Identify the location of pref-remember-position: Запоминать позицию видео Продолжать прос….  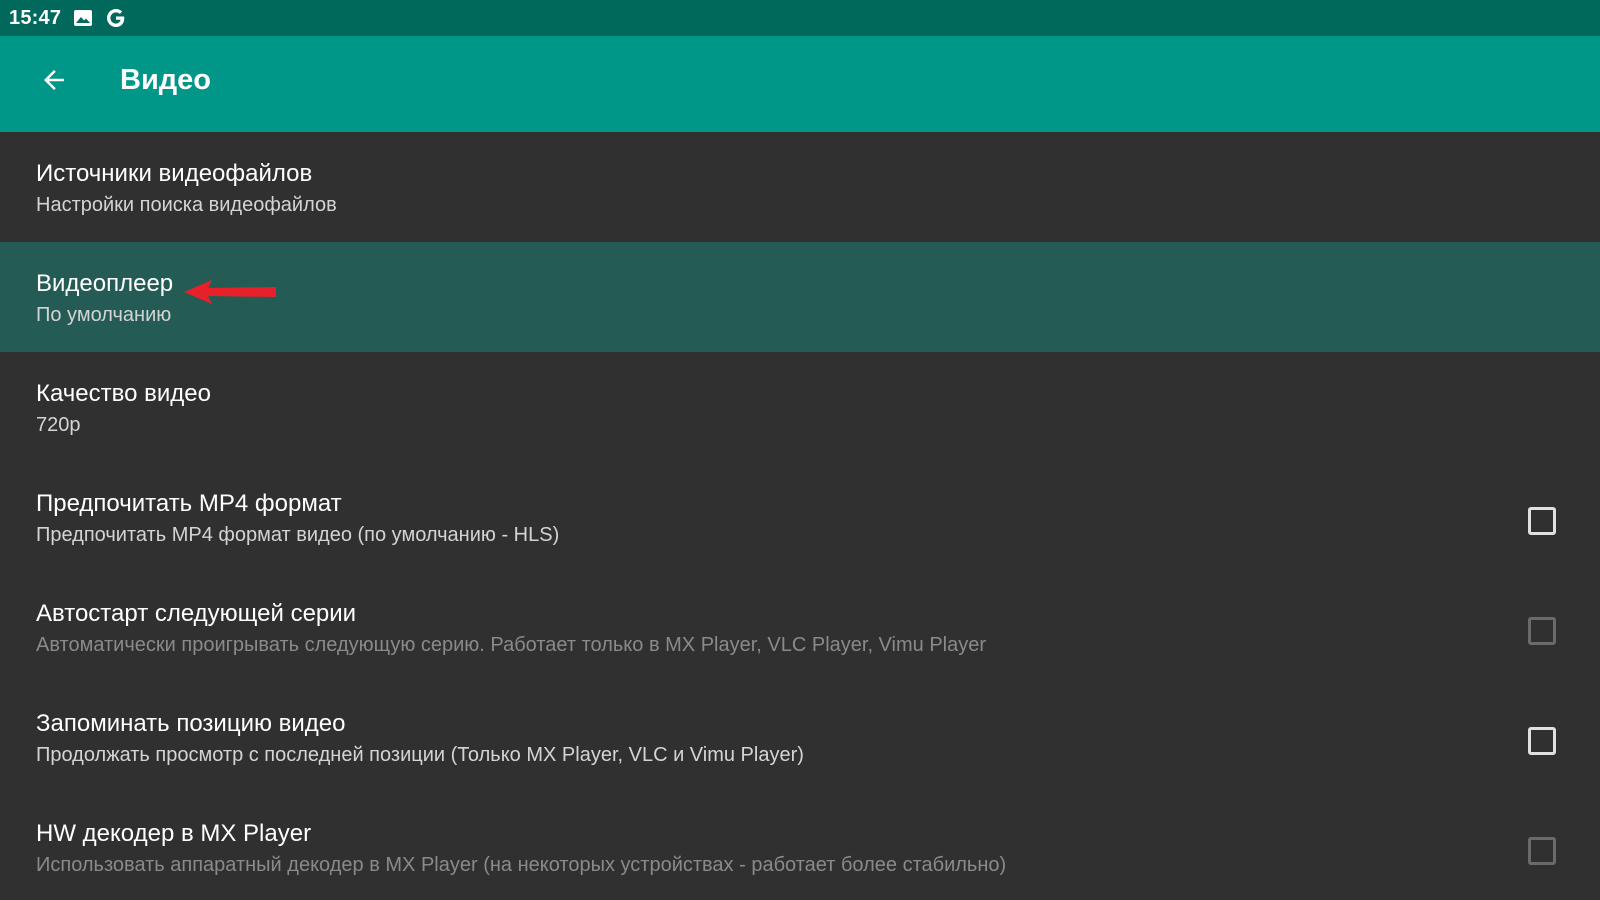
(800, 737).